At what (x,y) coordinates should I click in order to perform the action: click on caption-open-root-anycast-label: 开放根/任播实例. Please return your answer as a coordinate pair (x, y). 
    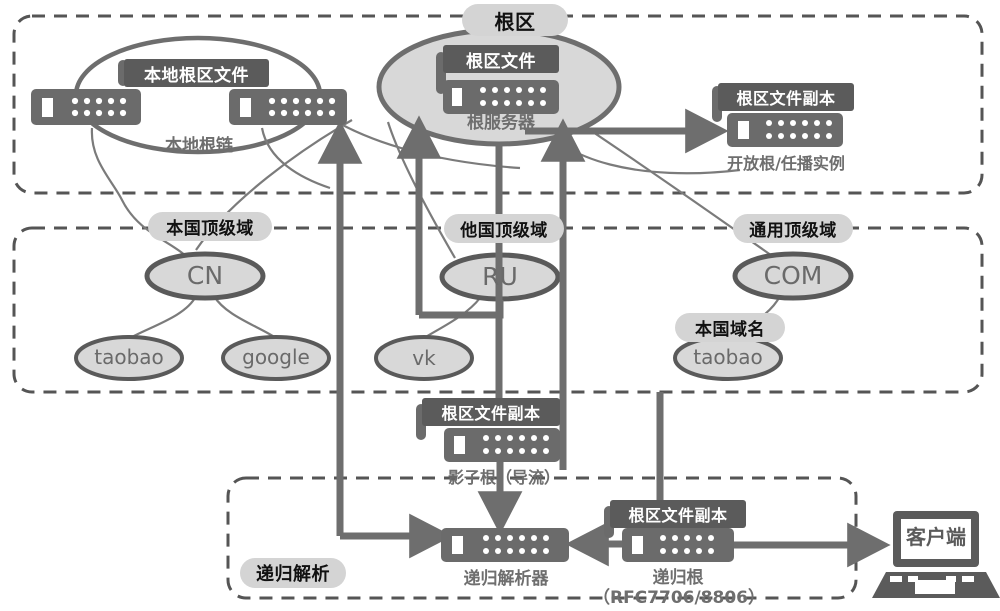
    Looking at the image, I should click on (786, 163).